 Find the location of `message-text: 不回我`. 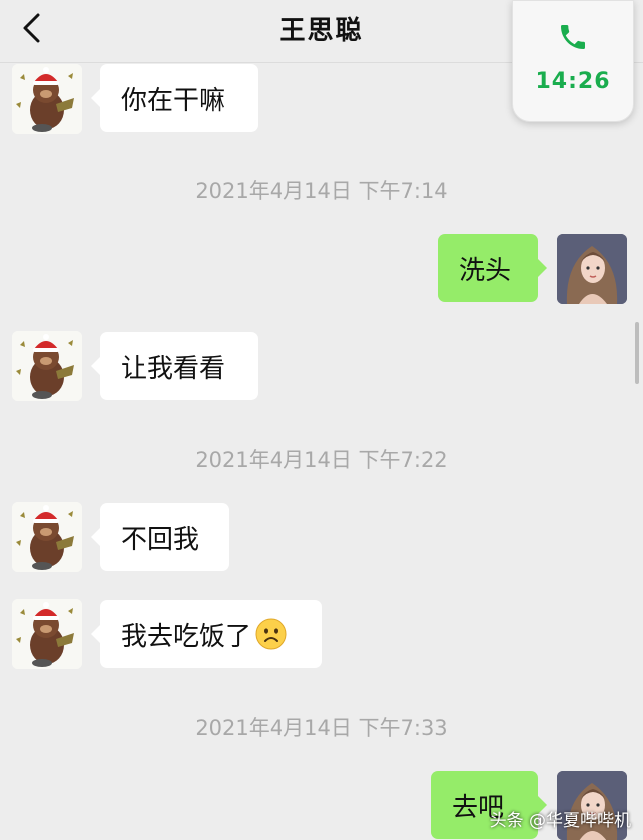

message-text: 不回我 is located at coordinates (160, 539).